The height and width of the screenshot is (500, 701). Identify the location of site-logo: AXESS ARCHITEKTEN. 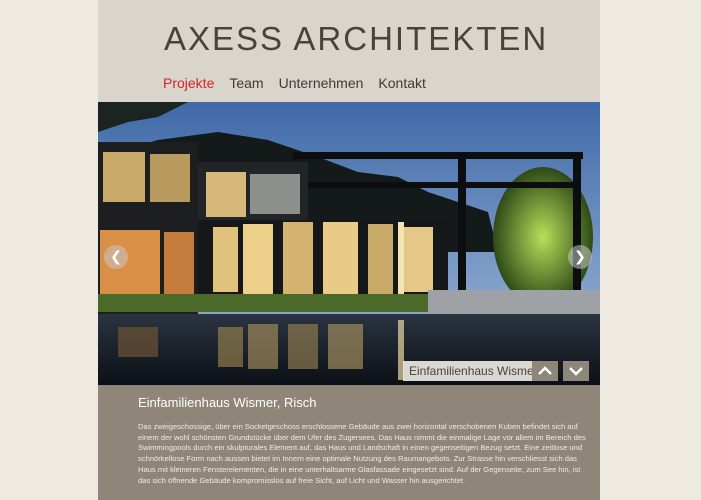
(356, 39).